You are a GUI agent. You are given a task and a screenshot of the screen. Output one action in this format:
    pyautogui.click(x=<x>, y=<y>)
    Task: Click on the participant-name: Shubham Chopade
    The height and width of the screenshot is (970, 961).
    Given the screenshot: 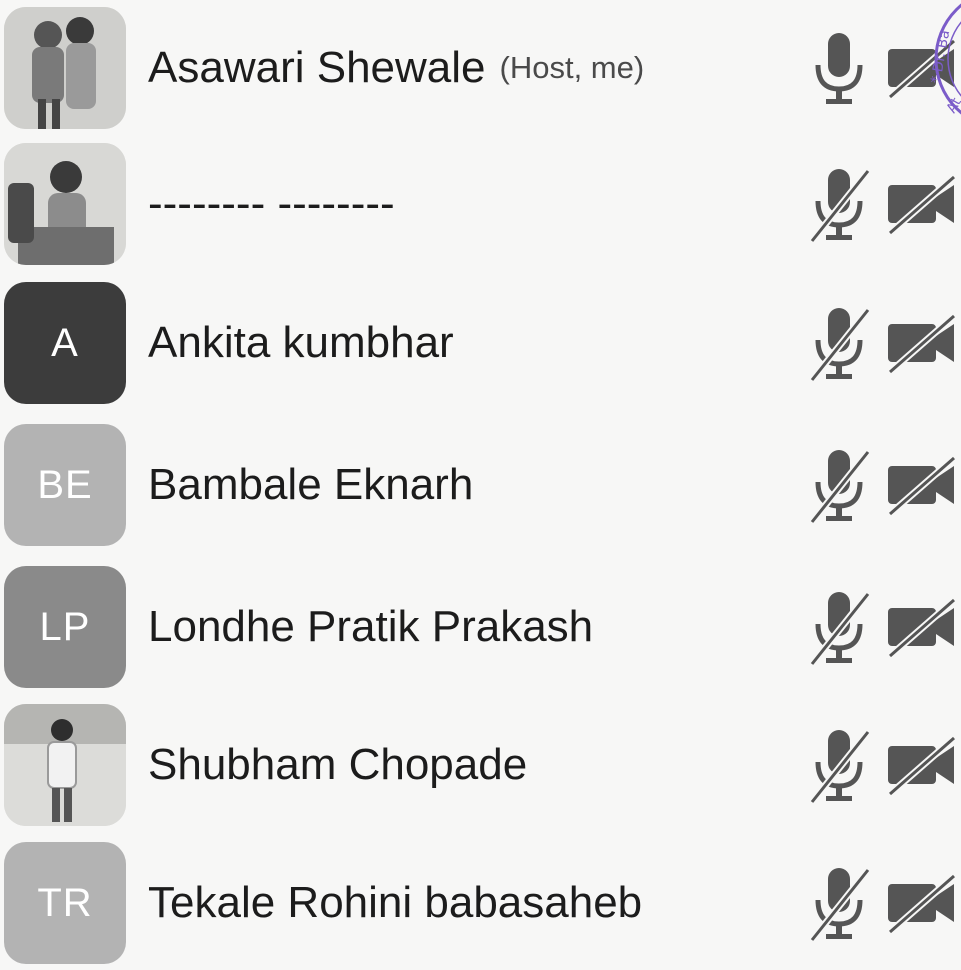 What is the action you would take?
    pyautogui.click(x=338, y=764)
    